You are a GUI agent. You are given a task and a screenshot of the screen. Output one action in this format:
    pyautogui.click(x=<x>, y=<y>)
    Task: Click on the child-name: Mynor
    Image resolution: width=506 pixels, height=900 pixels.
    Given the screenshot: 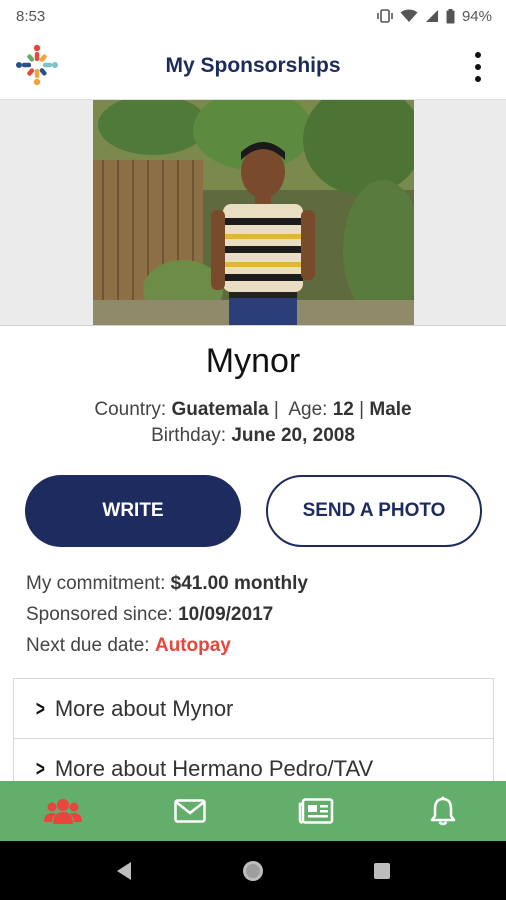 What is the action you would take?
    pyautogui.click(x=253, y=361)
    